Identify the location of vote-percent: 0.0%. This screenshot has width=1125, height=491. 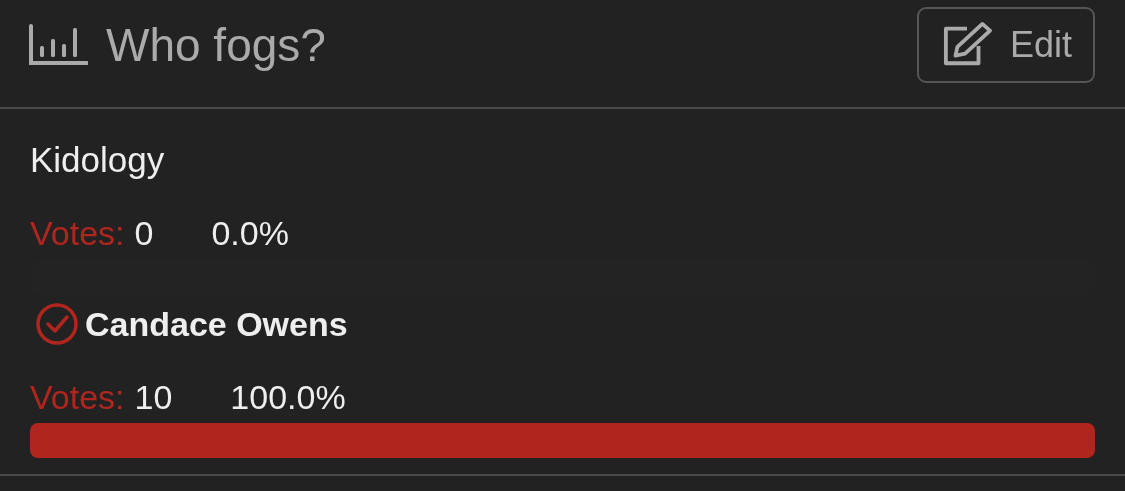
(250, 233).